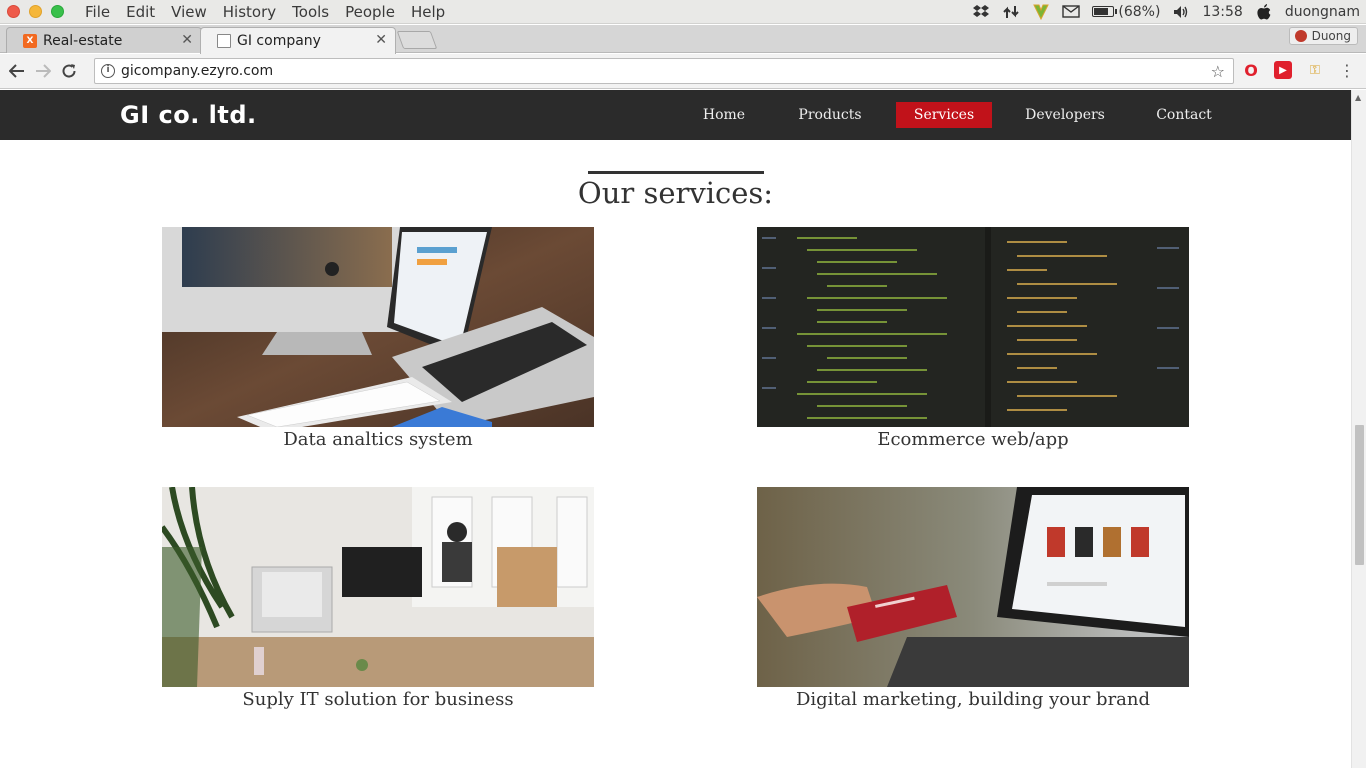 The height and width of the screenshot is (768, 1366). What do you see at coordinates (279, 41) in the screenshot?
I see `tab-title: GI company` at bounding box center [279, 41].